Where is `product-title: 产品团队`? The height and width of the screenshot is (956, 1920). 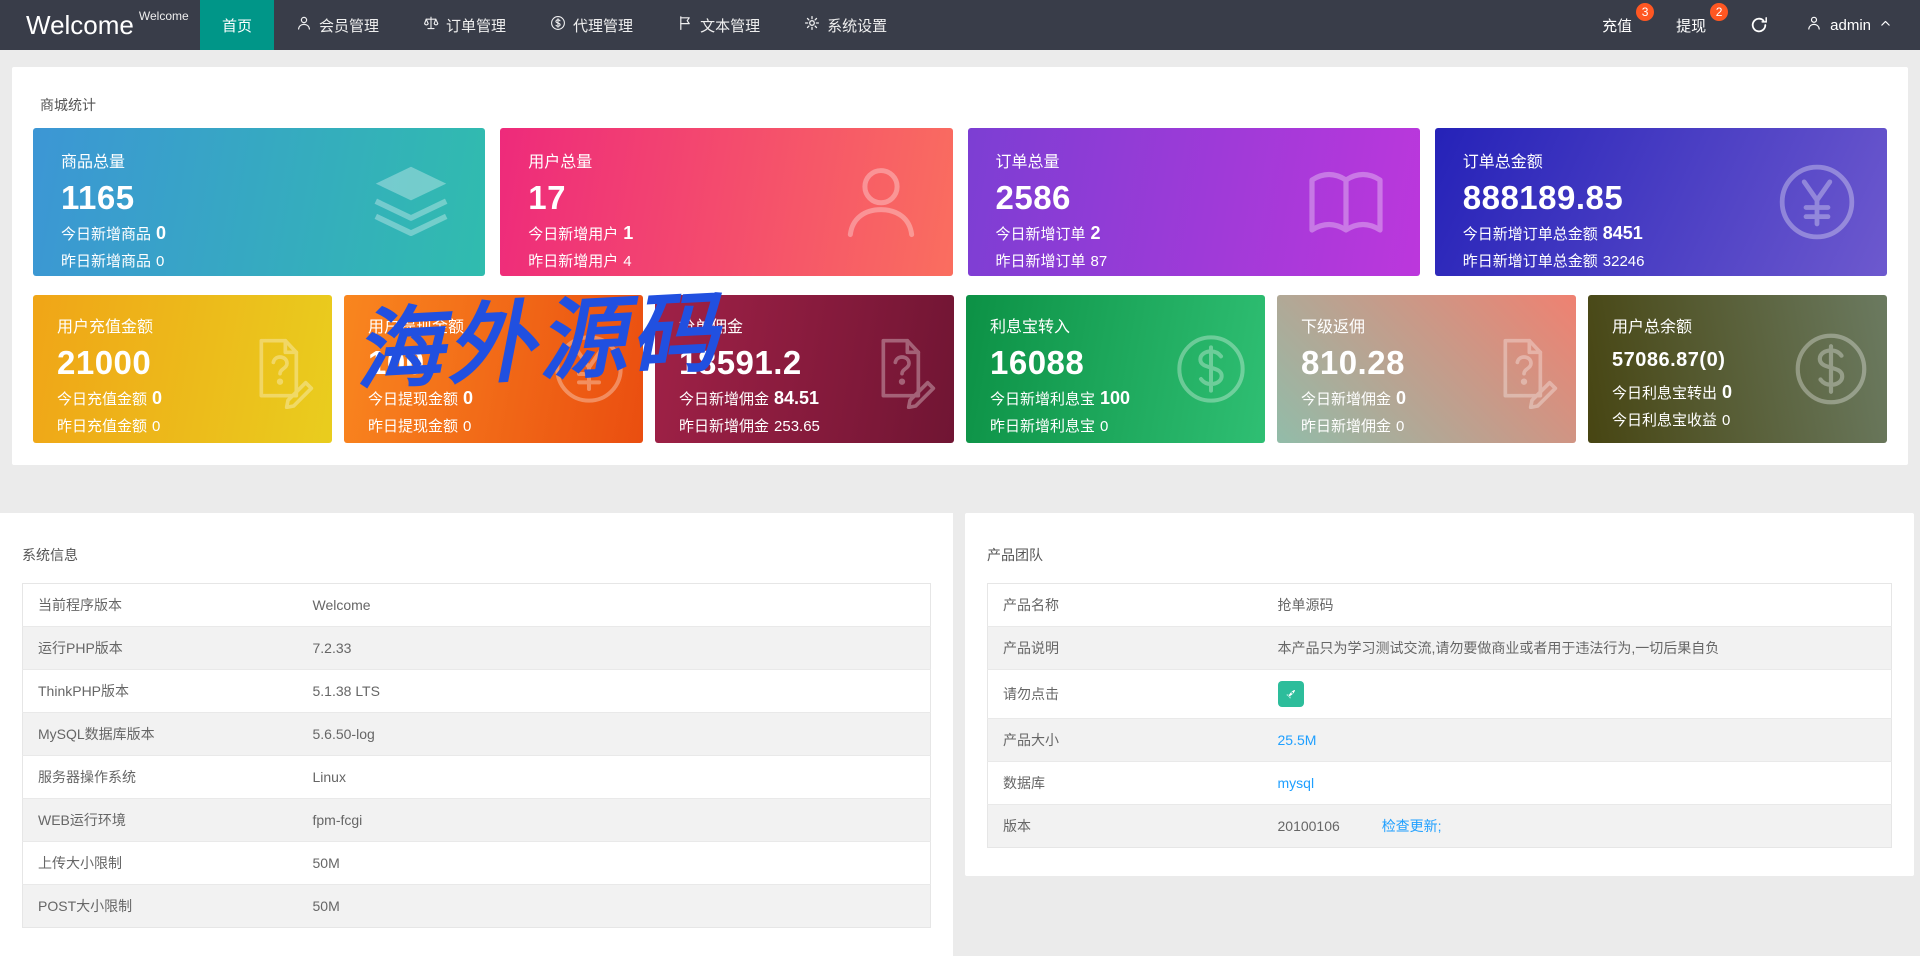 product-title: 产品团队 is located at coordinates (1015, 555).